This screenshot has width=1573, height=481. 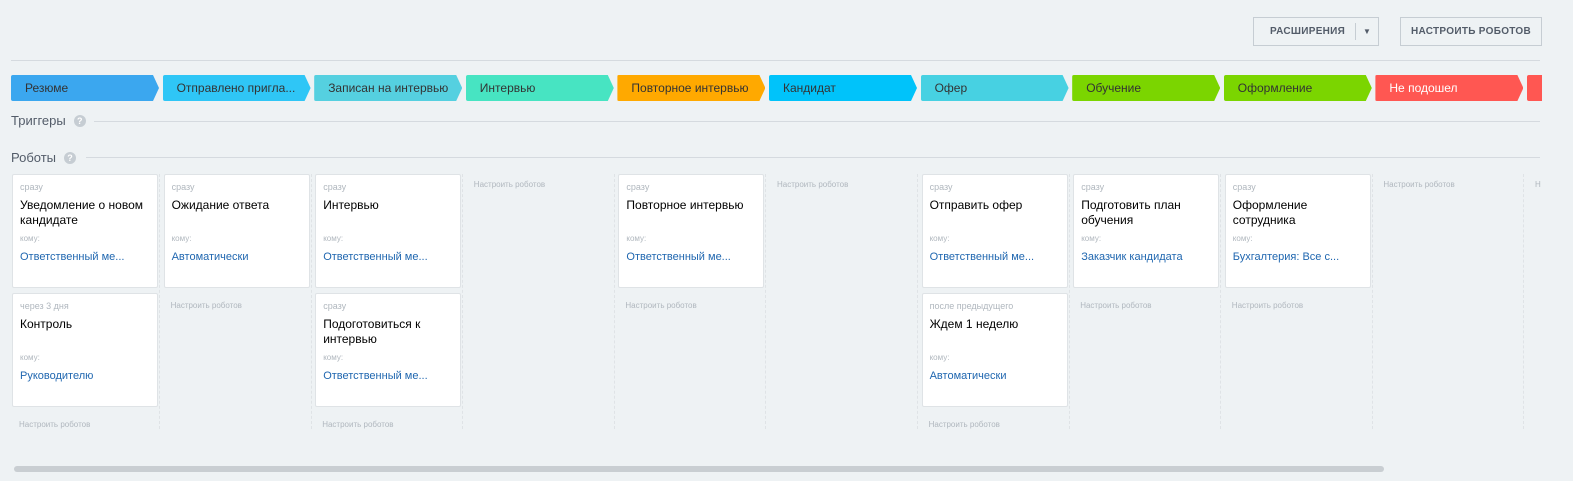 I want to click on triggers-heading: Триггеры?, so click(x=48, y=120).